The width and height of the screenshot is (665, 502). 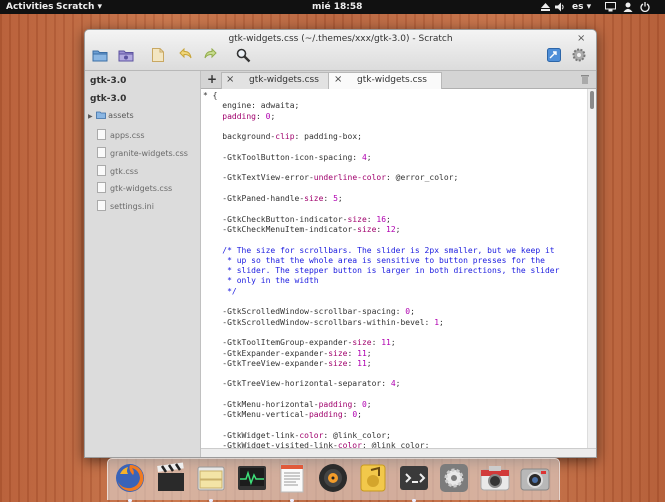 What do you see at coordinates (30, 7) in the screenshot?
I see `activities-button: Activities` at bounding box center [30, 7].